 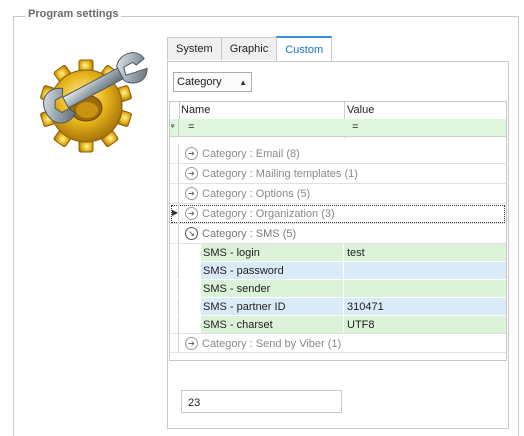 I want to click on group-row-organization: ▶ ➔ Category : Organization (3), so click(x=338, y=214).